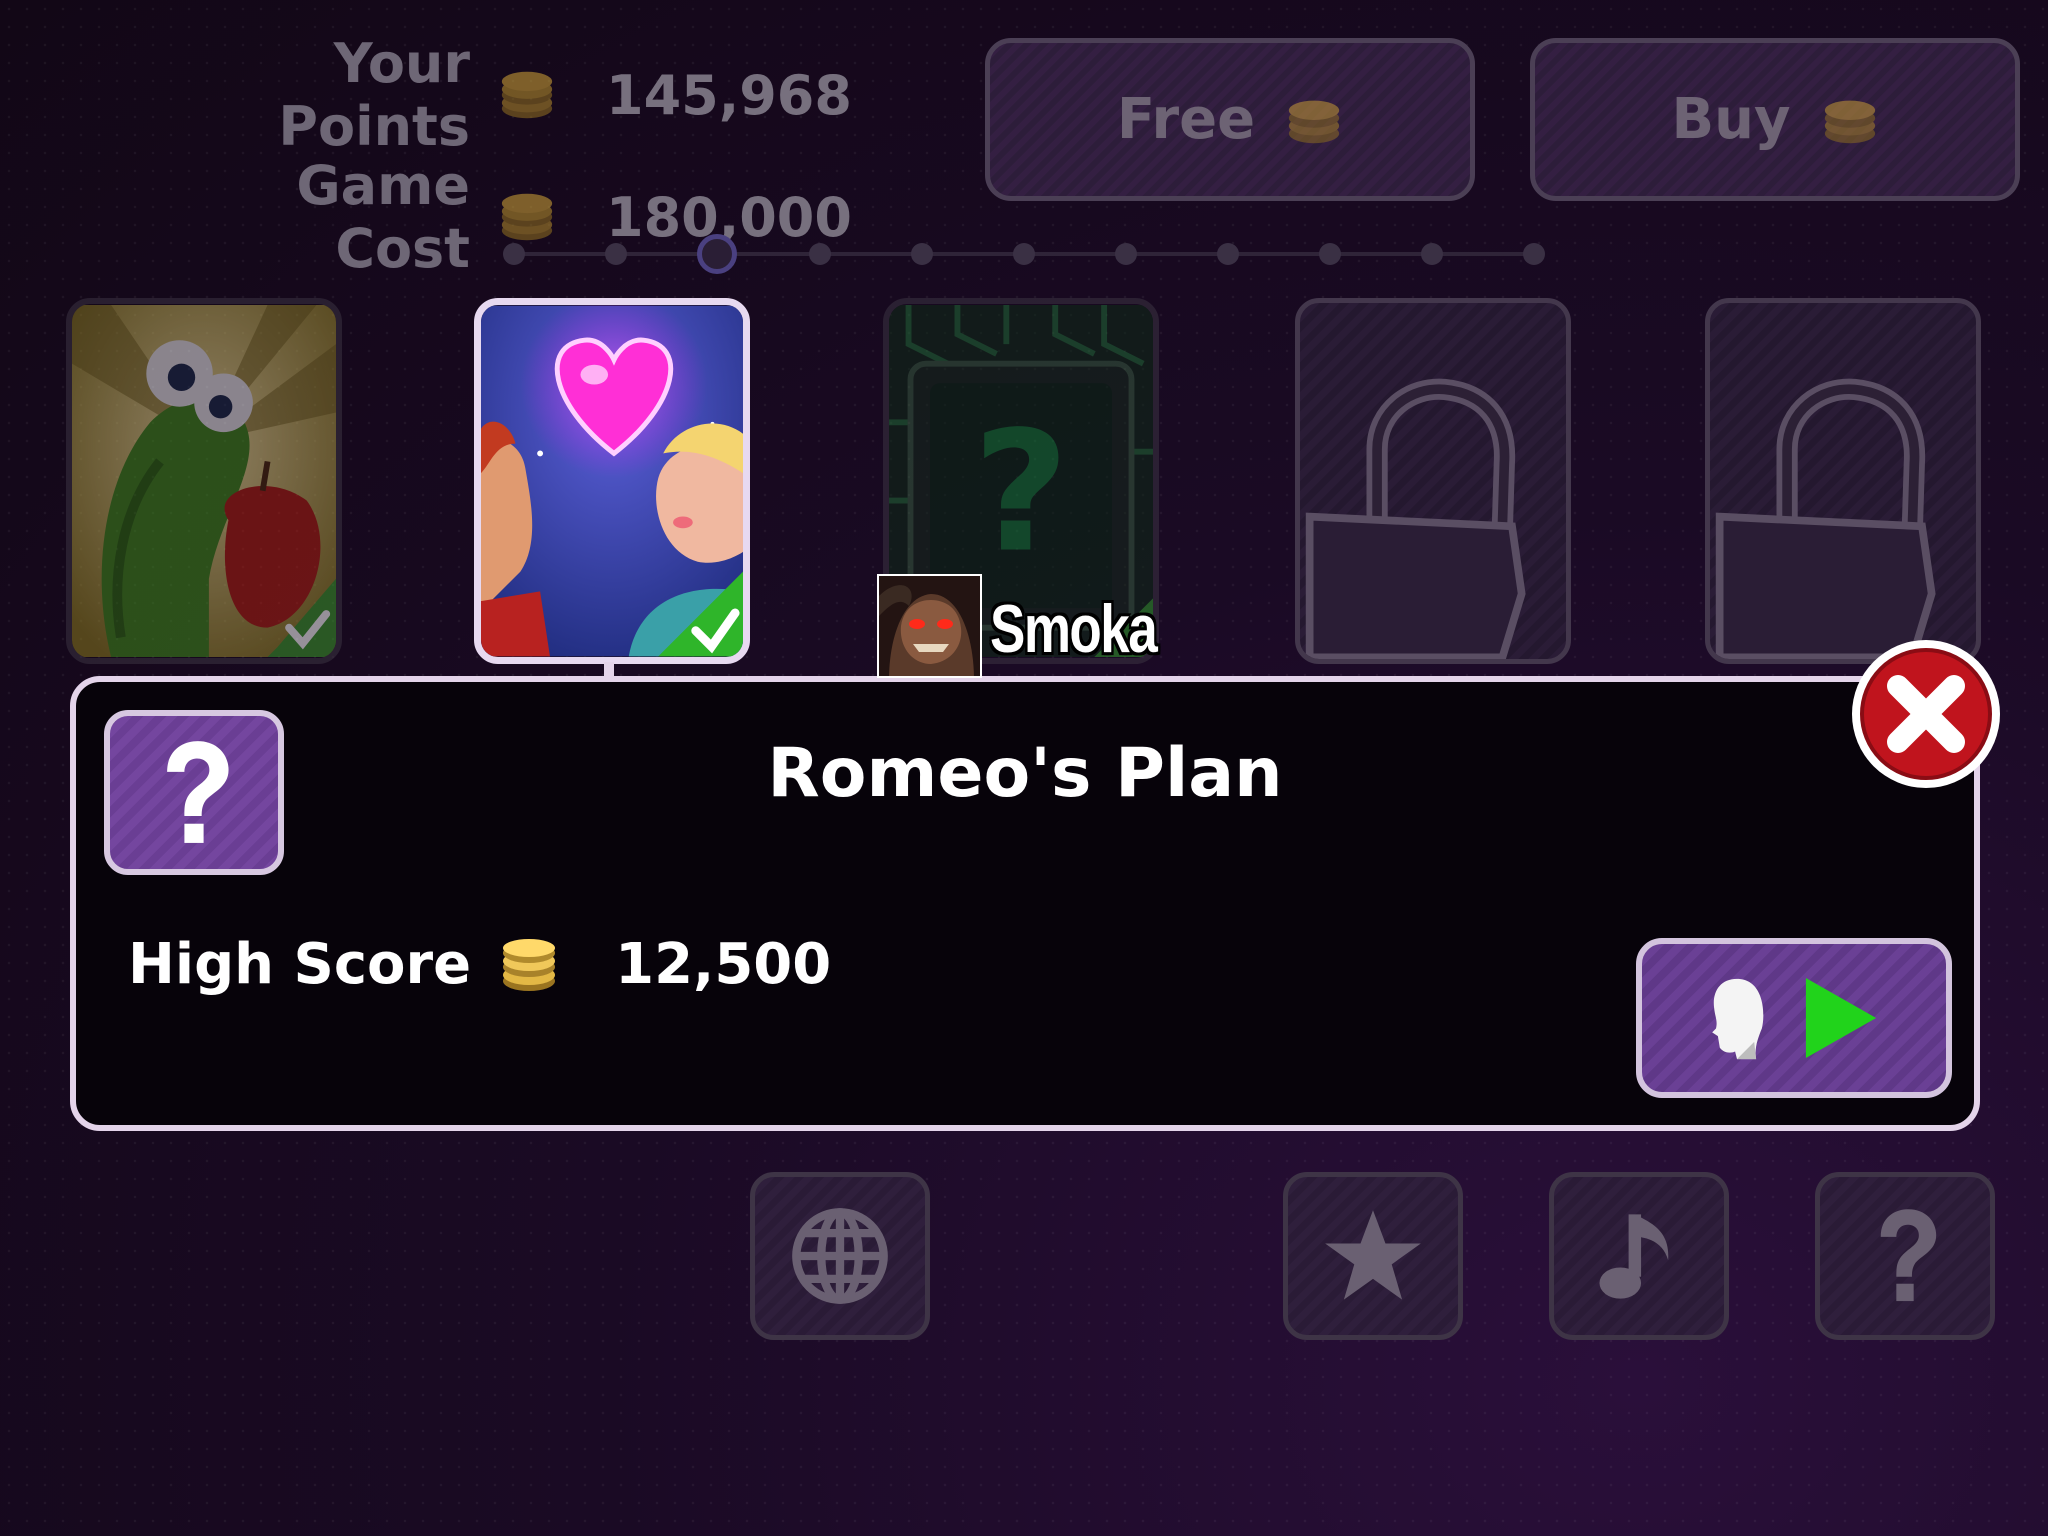 The width and height of the screenshot is (2048, 1536). Describe the element at coordinates (1738, 1019) in the screenshot. I see `head-icon` at that location.